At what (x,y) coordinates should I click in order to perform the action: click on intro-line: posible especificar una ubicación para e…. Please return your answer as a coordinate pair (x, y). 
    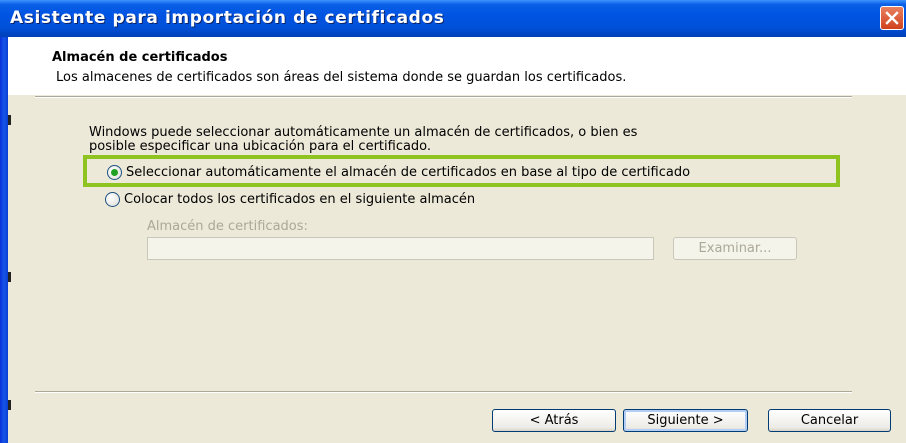
    Looking at the image, I should click on (260, 146).